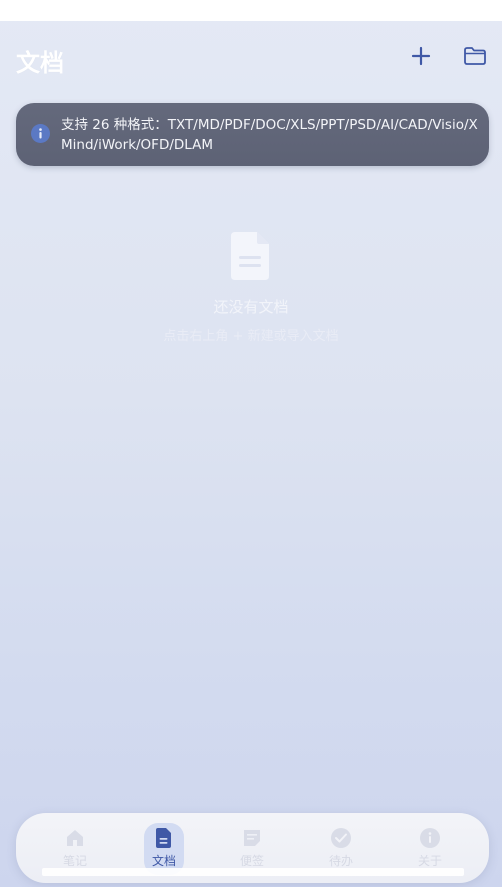 The height and width of the screenshot is (887, 502). Describe the element at coordinates (251, 288) in the screenshot. I see `empty-state: 还没有文档 点击右上角 + 新建或导入文档` at that location.